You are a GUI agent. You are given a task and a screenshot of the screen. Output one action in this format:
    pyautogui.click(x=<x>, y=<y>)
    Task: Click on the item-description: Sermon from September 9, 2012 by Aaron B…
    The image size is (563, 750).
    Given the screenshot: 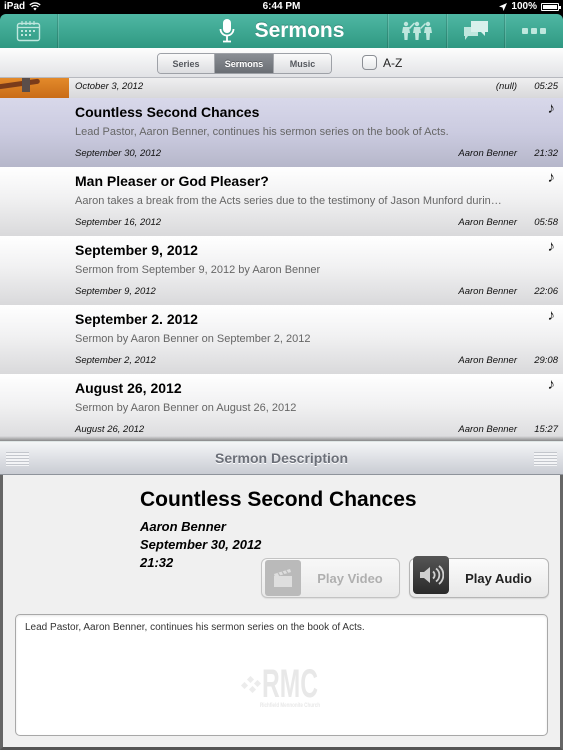 What is the action you would take?
    pyautogui.click(x=198, y=270)
    